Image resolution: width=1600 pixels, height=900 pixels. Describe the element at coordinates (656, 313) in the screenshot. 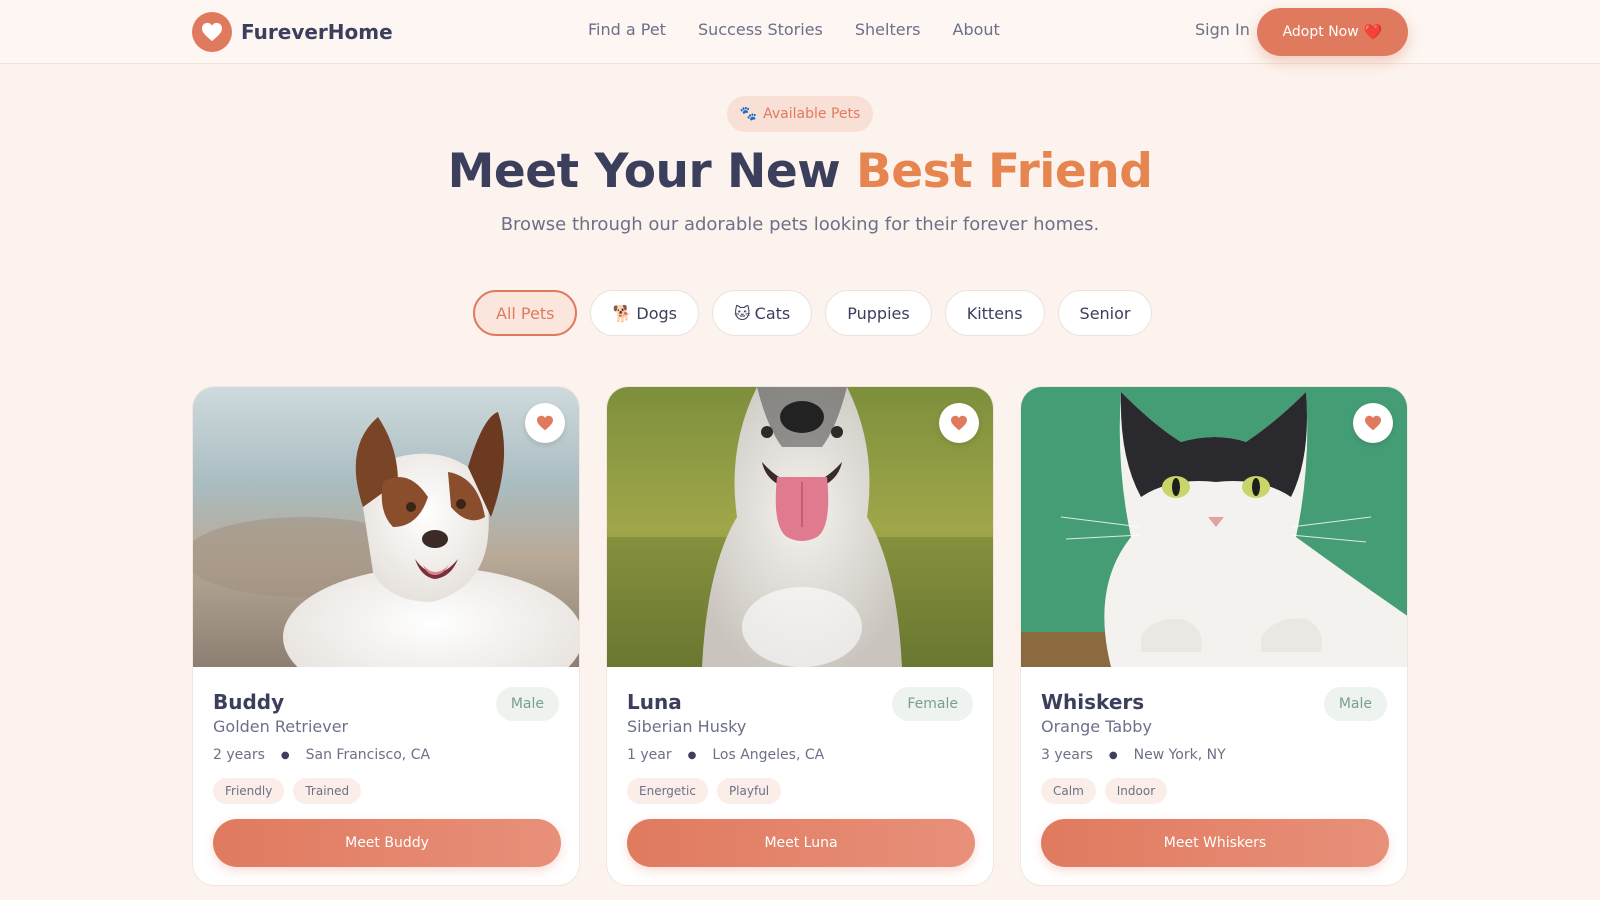

I see `filter-label: Dogs` at that location.